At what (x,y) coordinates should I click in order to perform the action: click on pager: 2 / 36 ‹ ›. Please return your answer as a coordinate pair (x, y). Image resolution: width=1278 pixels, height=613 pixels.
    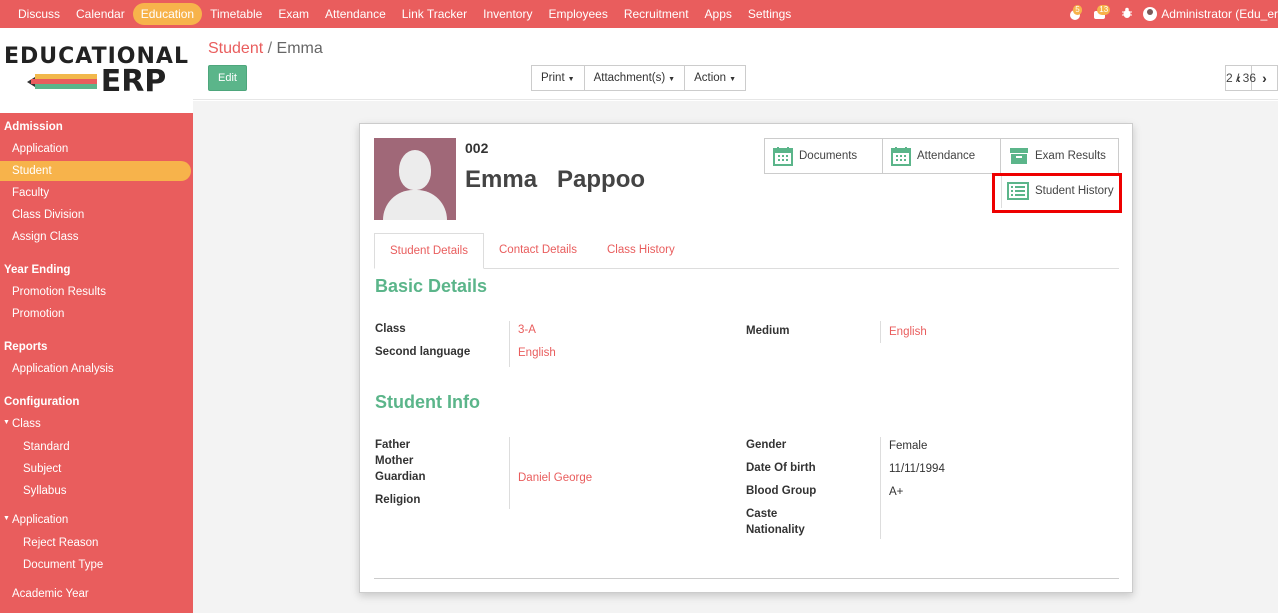
    Looking at the image, I should click on (1251, 78).